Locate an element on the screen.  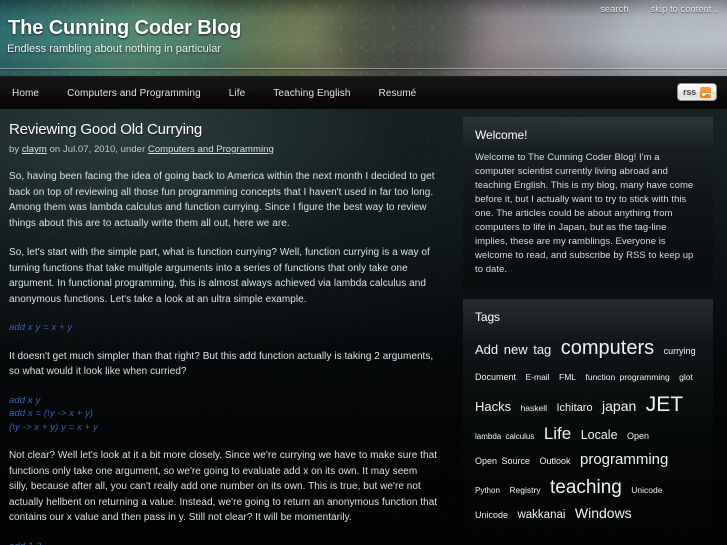
post-meta-by-label: by is located at coordinates (15, 149).